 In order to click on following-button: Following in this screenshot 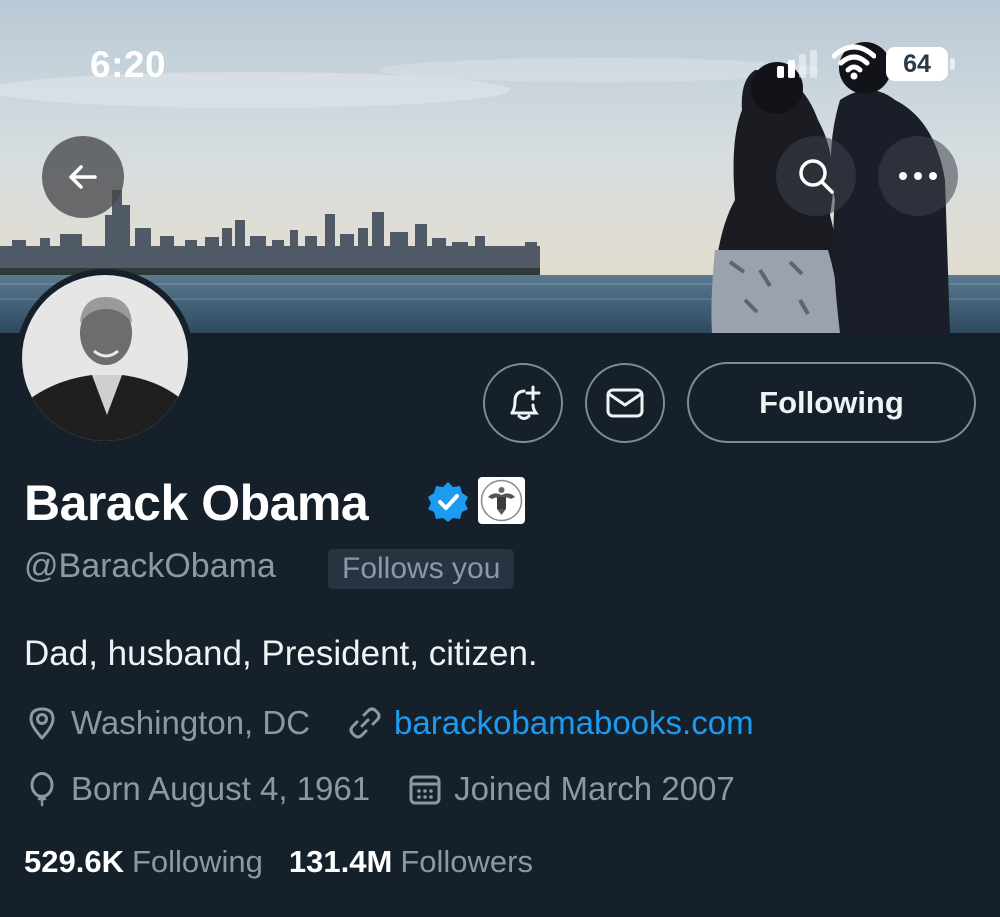, I will do `click(831, 402)`.